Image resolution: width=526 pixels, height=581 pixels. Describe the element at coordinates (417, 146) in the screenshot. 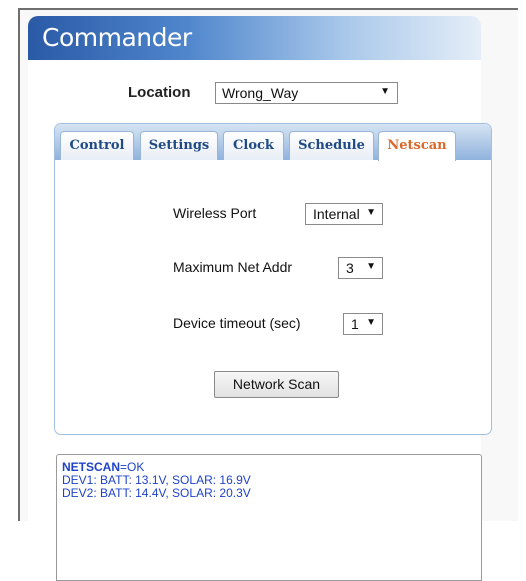

I see `tab-netscan: Netscan` at that location.